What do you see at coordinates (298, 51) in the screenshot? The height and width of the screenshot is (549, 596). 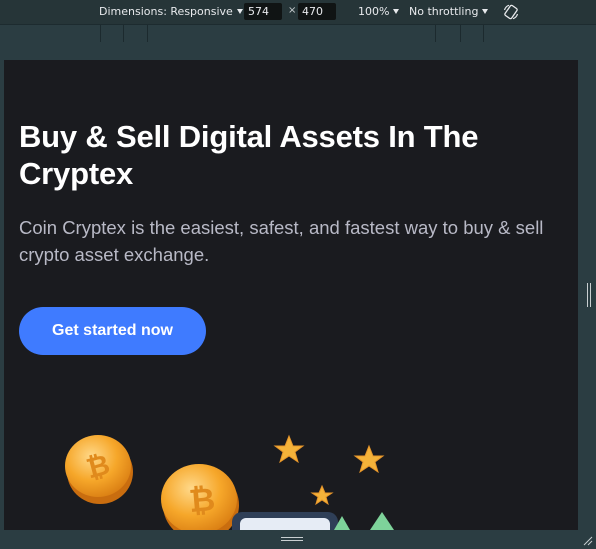 I see `viewport-margin` at bounding box center [298, 51].